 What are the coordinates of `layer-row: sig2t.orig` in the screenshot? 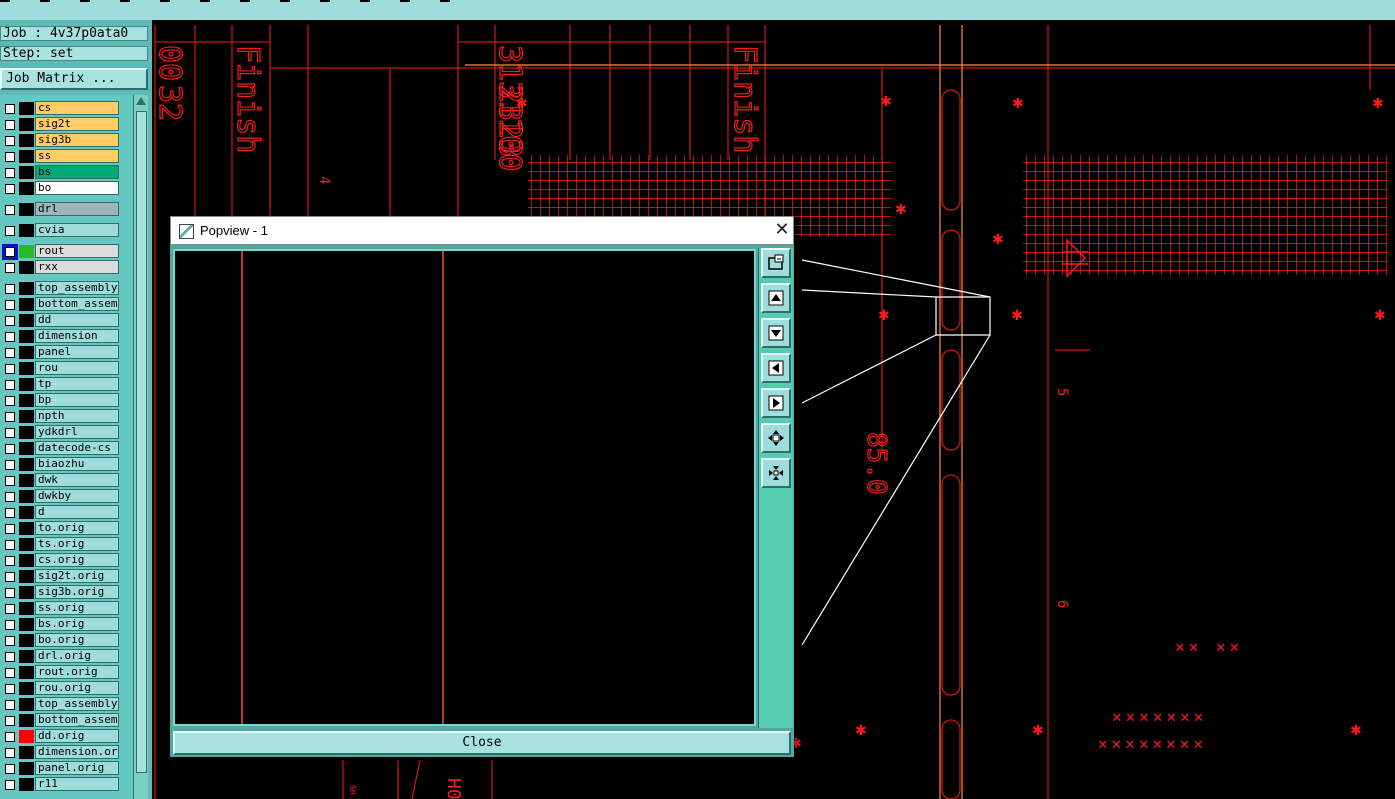 It's located at (60, 576).